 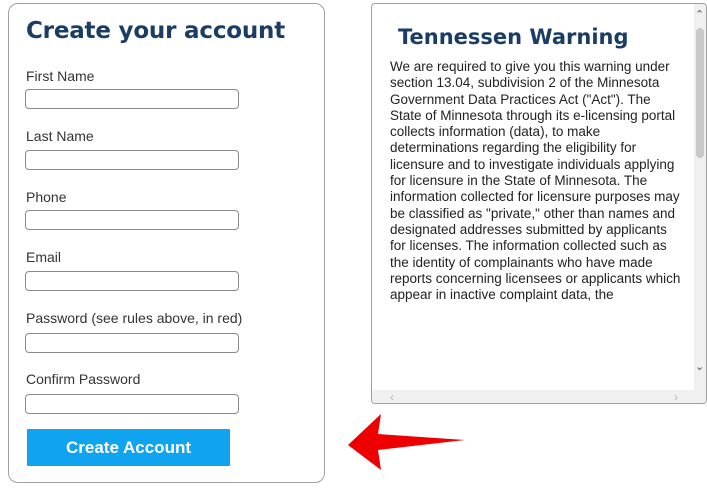 What do you see at coordinates (132, 343) in the screenshot?
I see `password-input` at bounding box center [132, 343].